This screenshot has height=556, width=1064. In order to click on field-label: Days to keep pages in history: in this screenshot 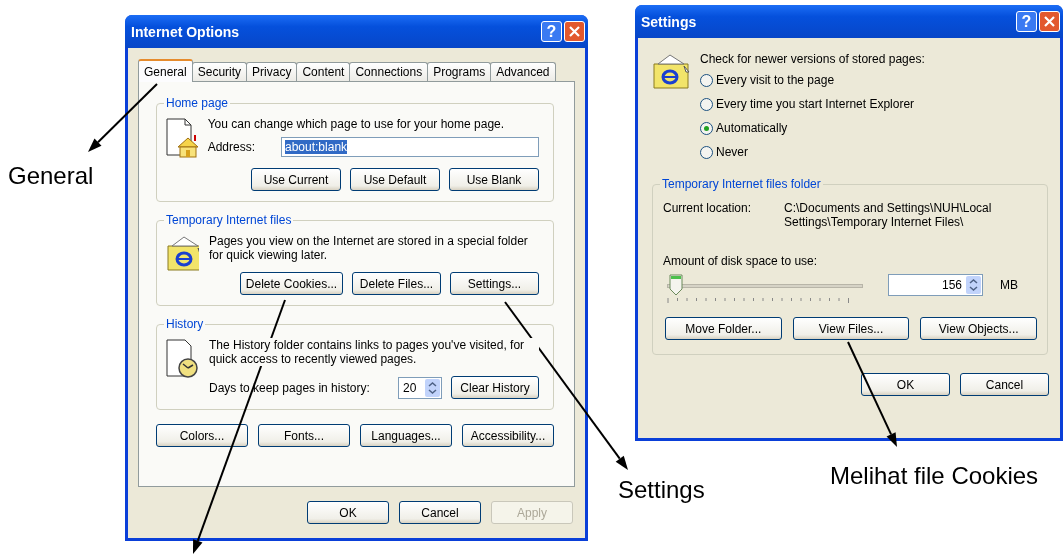, I will do `click(290, 387)`.